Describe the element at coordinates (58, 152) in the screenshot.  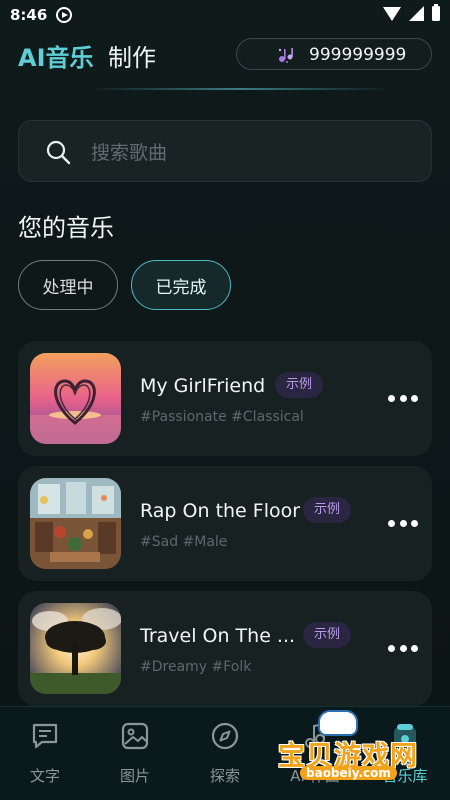
I see `search-icon` at that location.